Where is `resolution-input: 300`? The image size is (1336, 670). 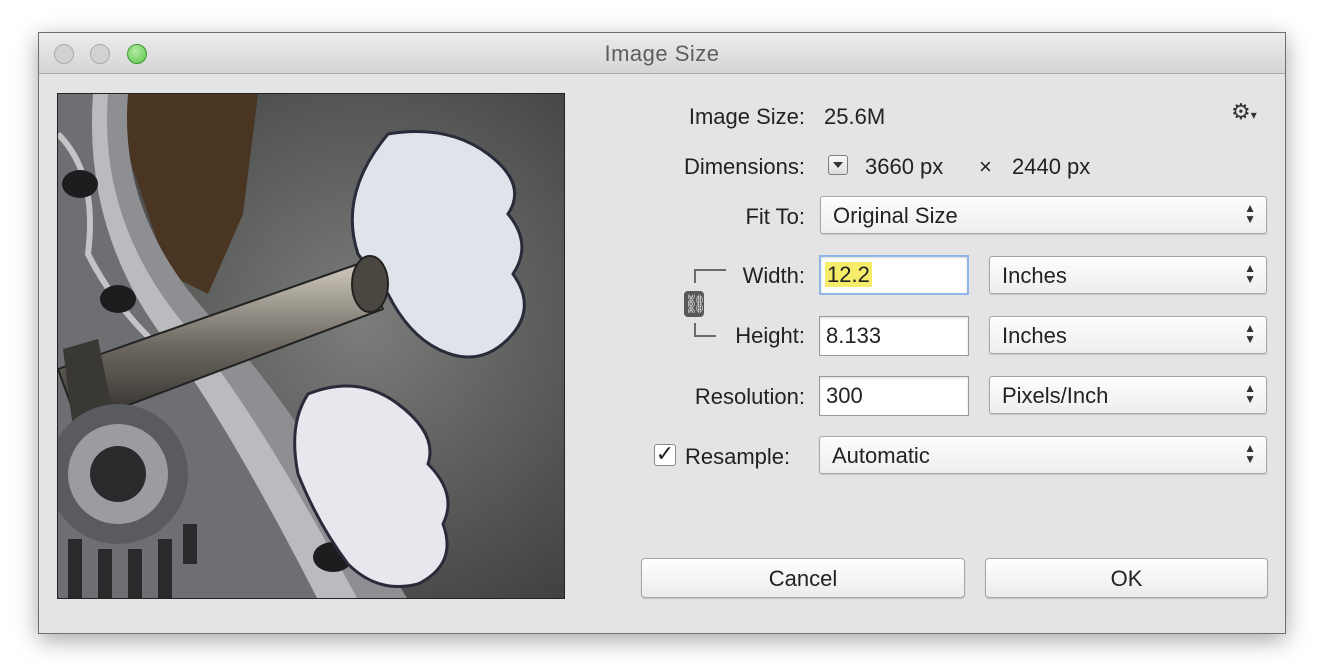 resolution-input: 300 is located at coordinates (894, 396).